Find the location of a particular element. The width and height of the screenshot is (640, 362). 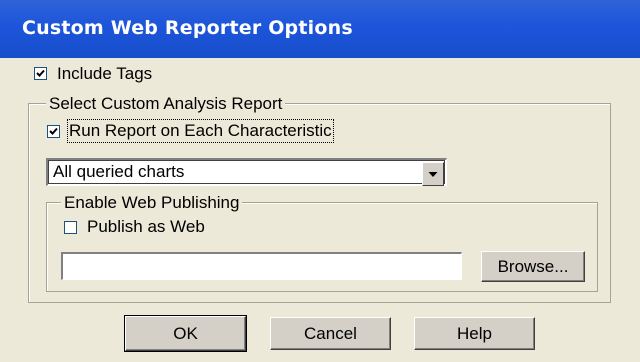

help-button: Help is located at coordinates (474, 333).